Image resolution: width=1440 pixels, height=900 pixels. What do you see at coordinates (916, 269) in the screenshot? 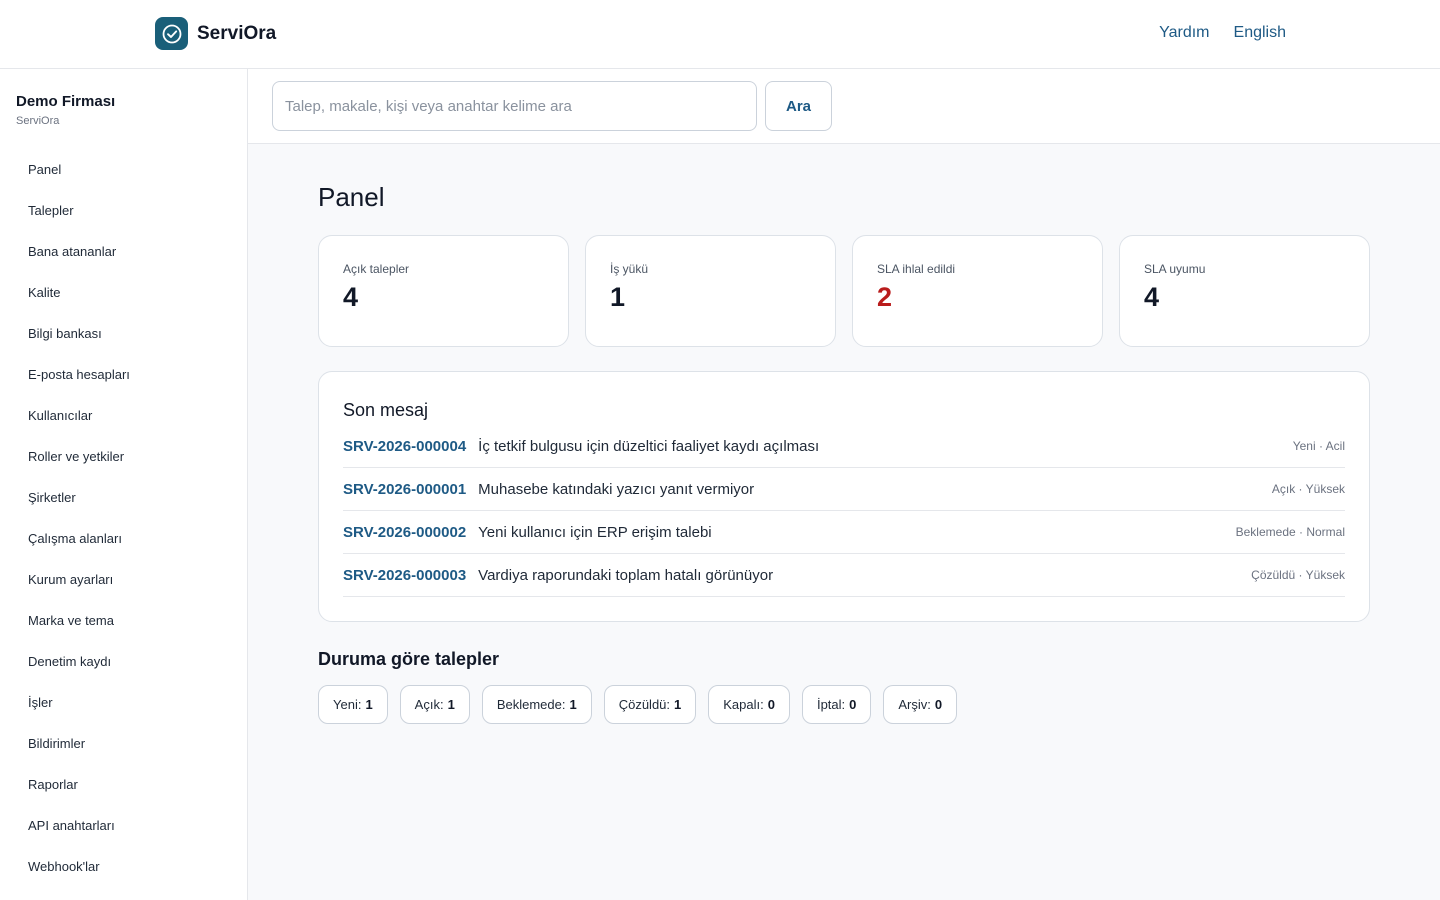
I see `stat-label: SLA ihlal edildi` at bounding box center [916, 269].